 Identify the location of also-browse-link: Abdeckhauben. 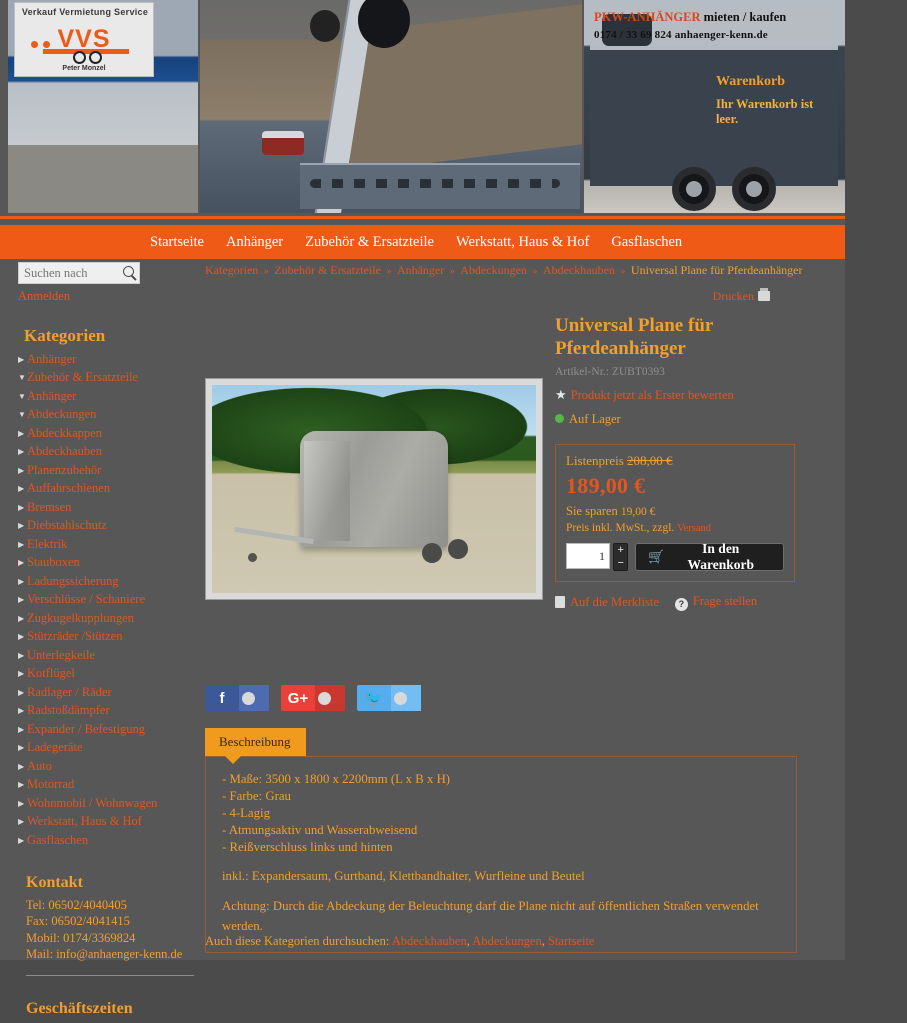
(429, 941).